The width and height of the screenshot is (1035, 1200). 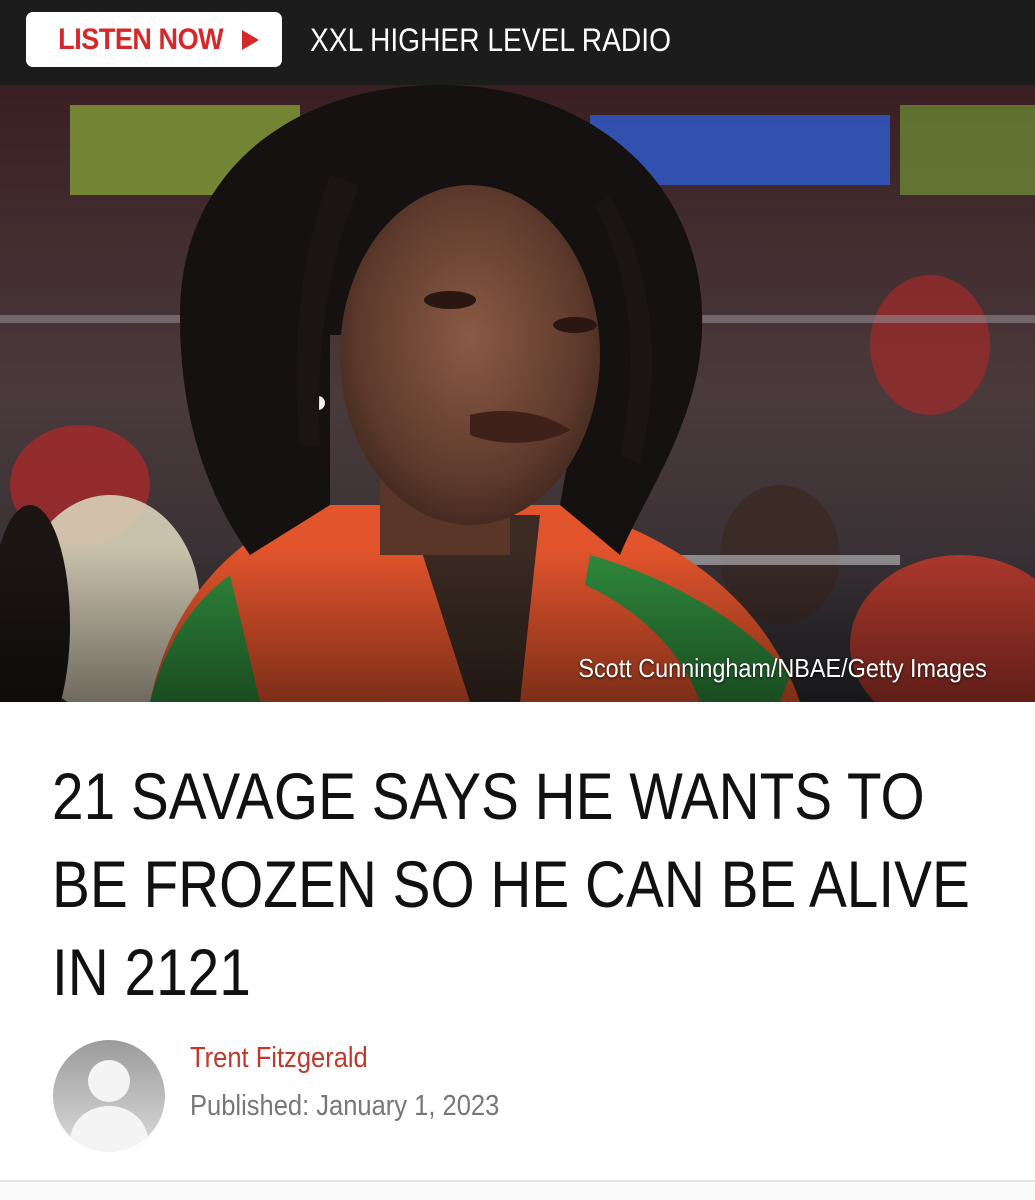 What do you see at coordinates (140, 39) in the screenshot?
I see `listen-now-label: LISTEN NOW` at bounding box center [140, 39].